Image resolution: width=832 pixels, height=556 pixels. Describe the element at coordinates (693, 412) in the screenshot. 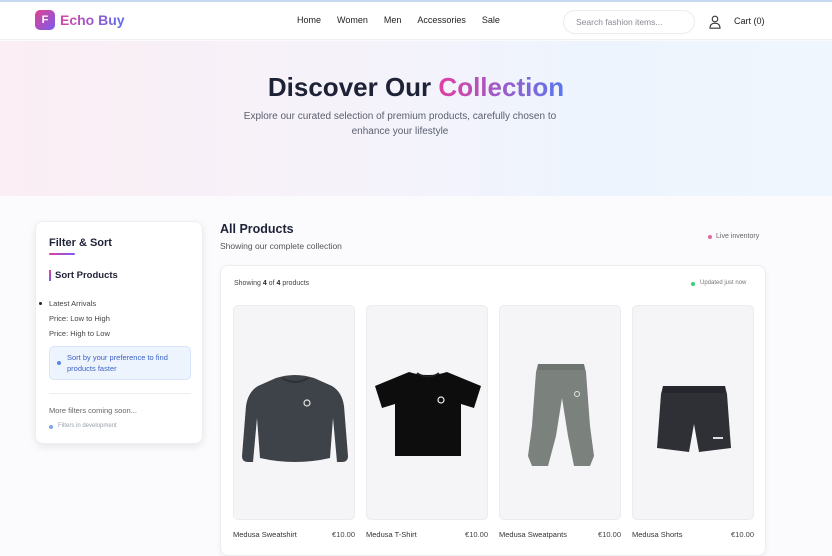

I see `product-image-shorts` at that location.